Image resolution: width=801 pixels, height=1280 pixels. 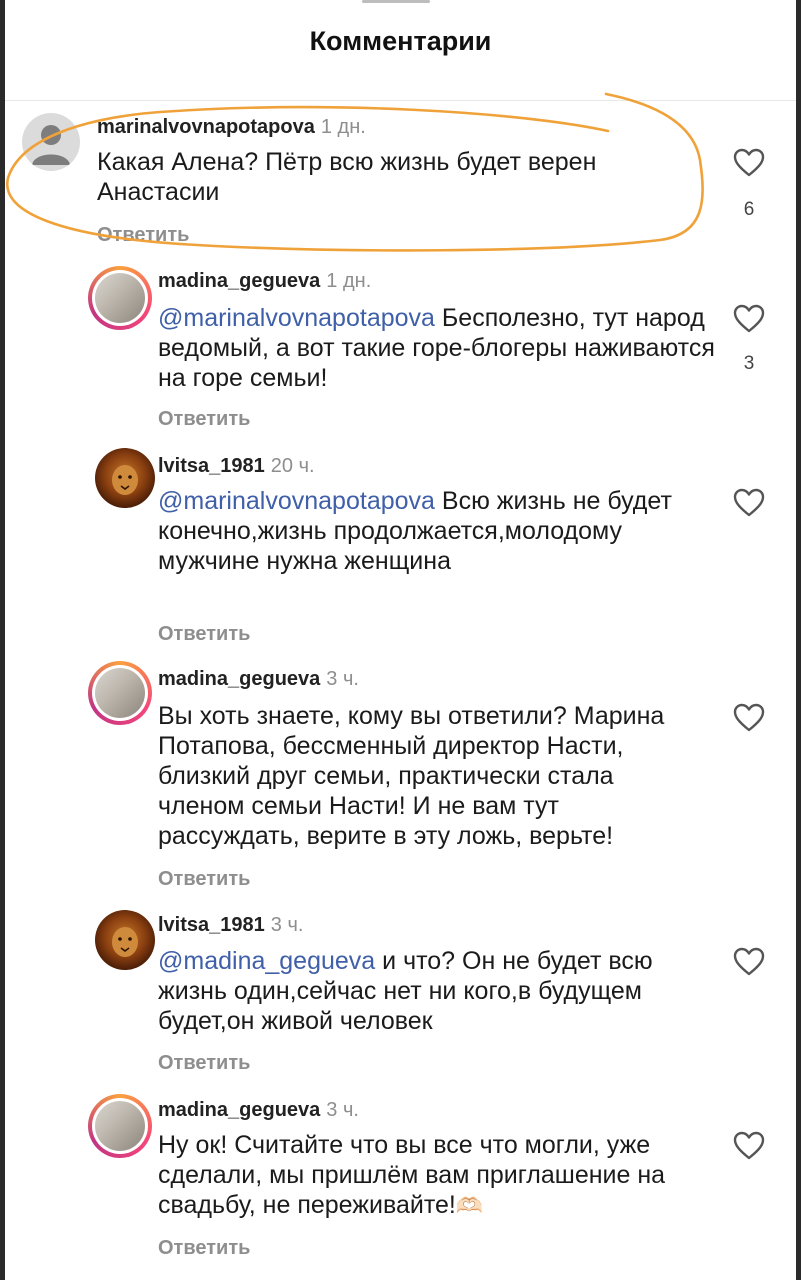 What do you see at coordinates (396, 1) in the screenshot?
I see `sheet-drag-handle` at bounding box center [396, 1].